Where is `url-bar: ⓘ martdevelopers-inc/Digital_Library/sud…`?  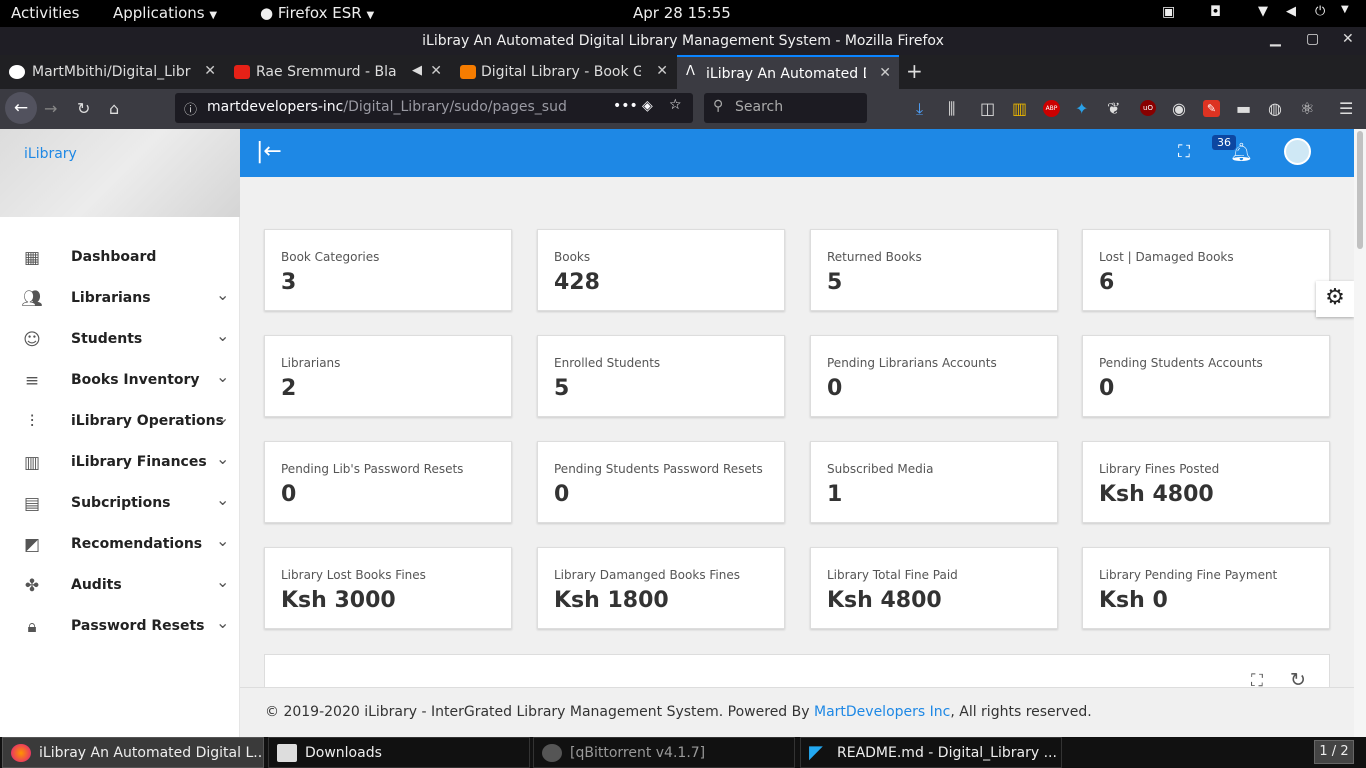
url-bar: ⓘ martdevelopers-inc/Digital_Library/sud… is located at coordinates (434, 108).